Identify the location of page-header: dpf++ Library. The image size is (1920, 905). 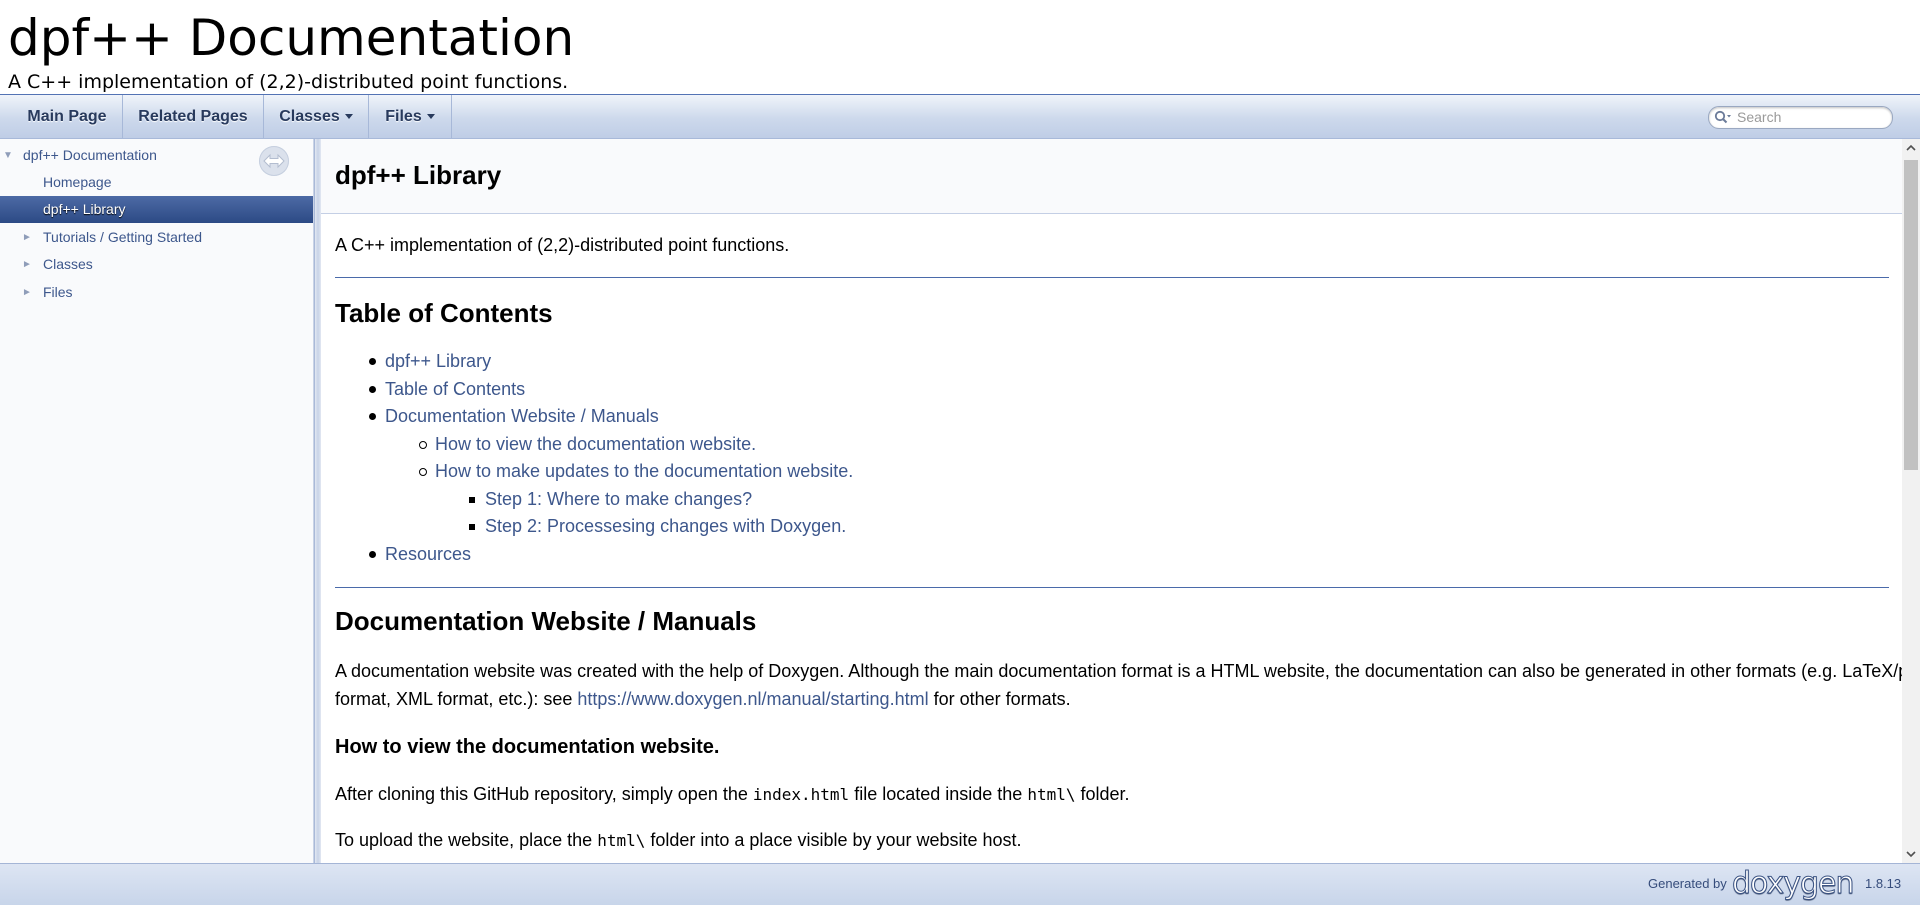
(1111, 176).